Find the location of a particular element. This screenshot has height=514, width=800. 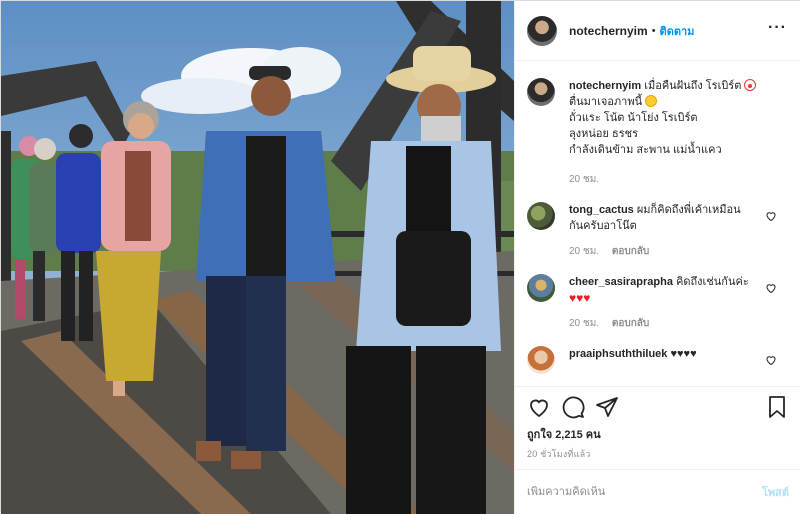

post-timestamp: 20 ชั่วโมงที่แล้ว is located at coordinates (559, 454).